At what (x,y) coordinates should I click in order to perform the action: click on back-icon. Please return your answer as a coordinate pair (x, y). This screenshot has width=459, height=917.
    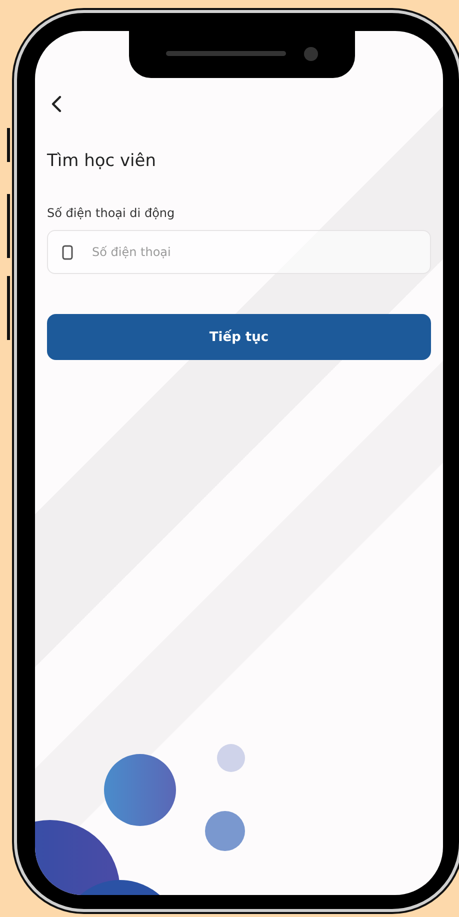
    Looking at the image, I should click on (56, 104).